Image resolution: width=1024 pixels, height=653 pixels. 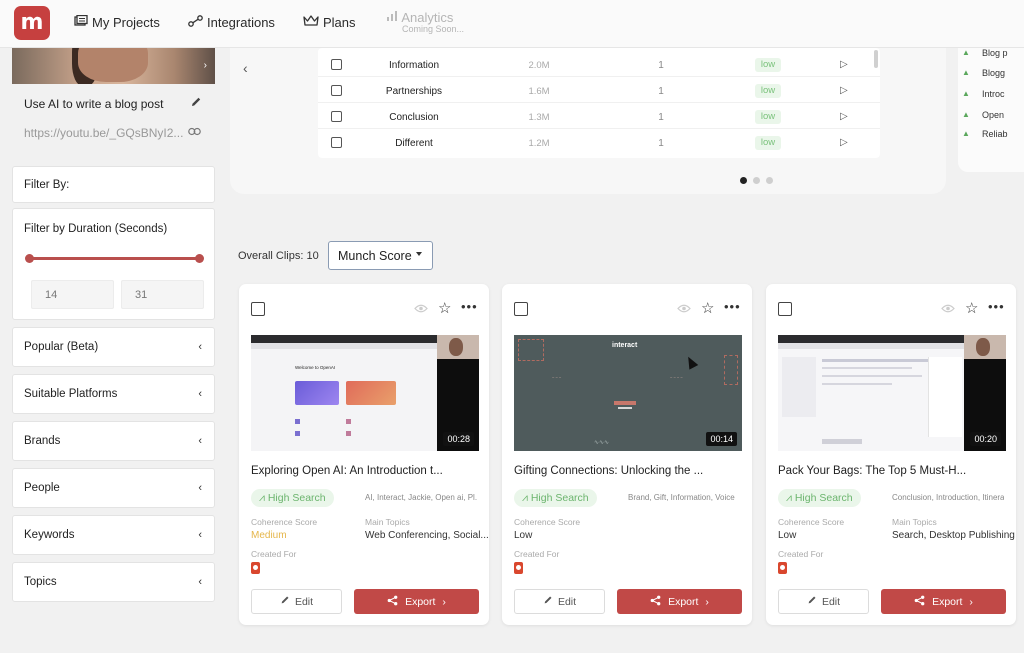 What do you see at coordinates (985, 53) in the screenshot?
I see `outline-item: ▲ Blog p` at bounding box center [985, 53].